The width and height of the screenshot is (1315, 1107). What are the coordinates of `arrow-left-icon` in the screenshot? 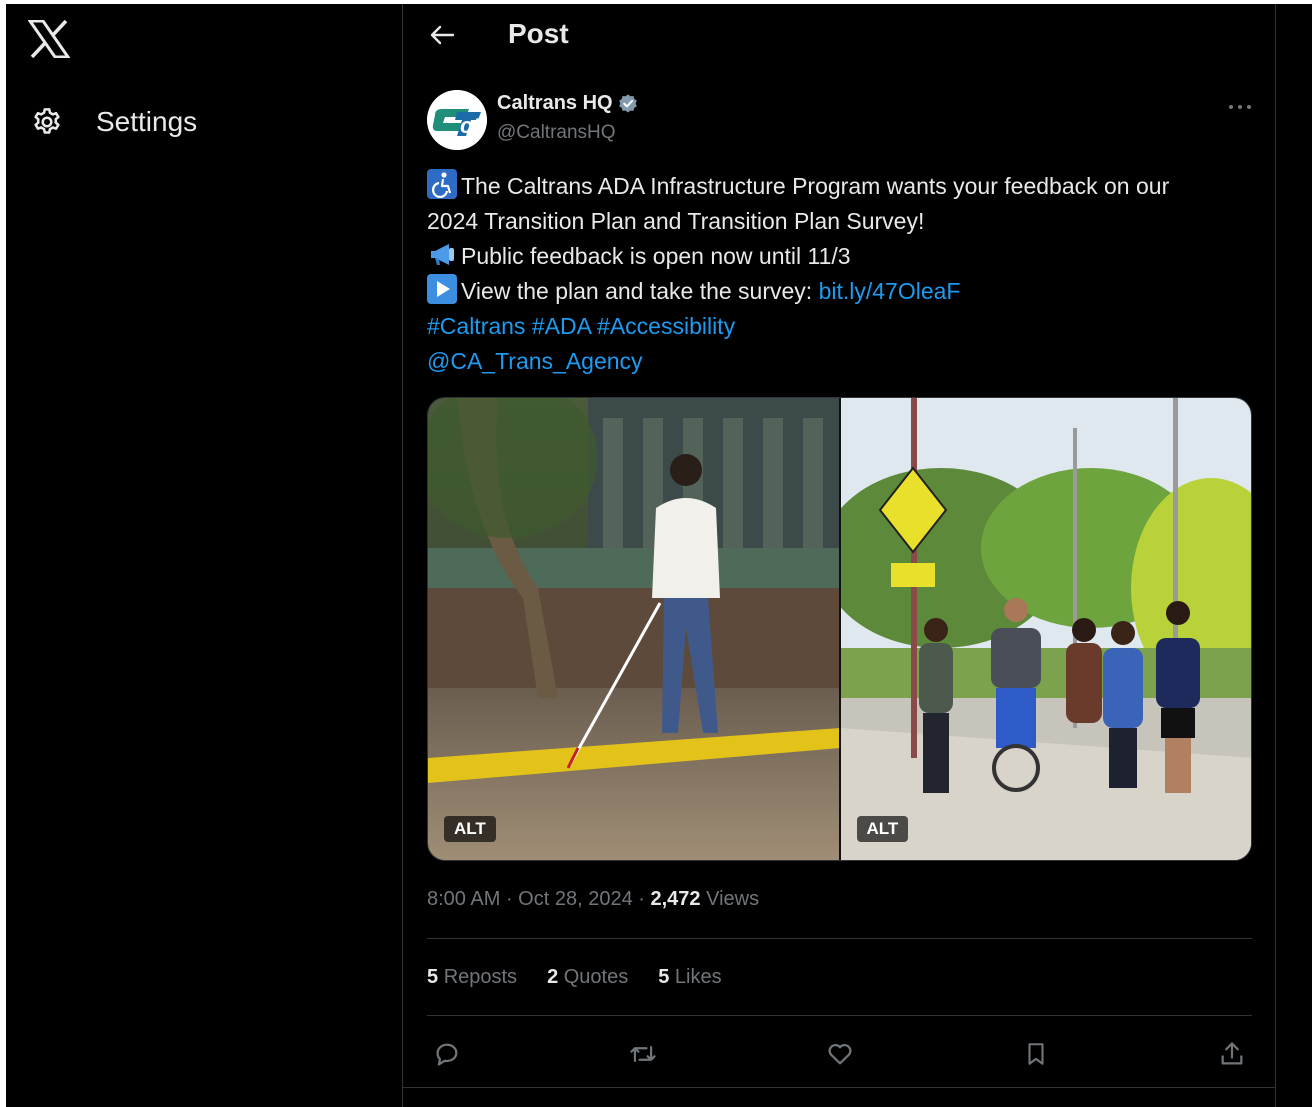 It's located at (442, 35).